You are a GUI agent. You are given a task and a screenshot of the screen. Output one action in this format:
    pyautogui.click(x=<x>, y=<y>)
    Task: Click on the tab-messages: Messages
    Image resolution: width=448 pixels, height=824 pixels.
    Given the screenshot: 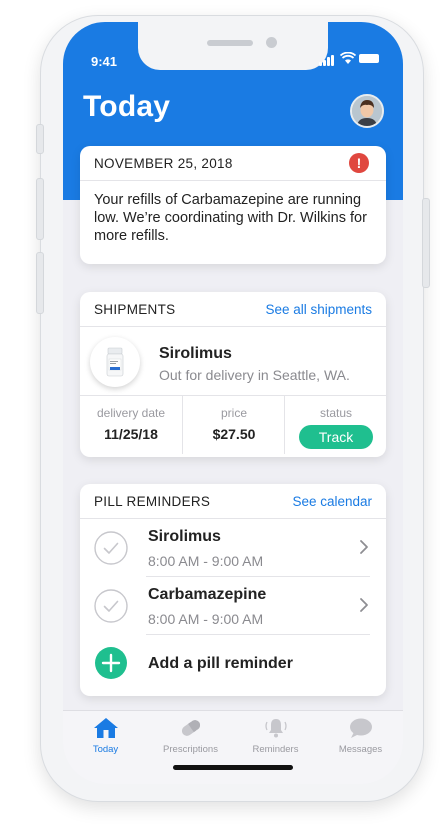 What is the action you would take?
    pyautogui.click(x=360, y=736)
    